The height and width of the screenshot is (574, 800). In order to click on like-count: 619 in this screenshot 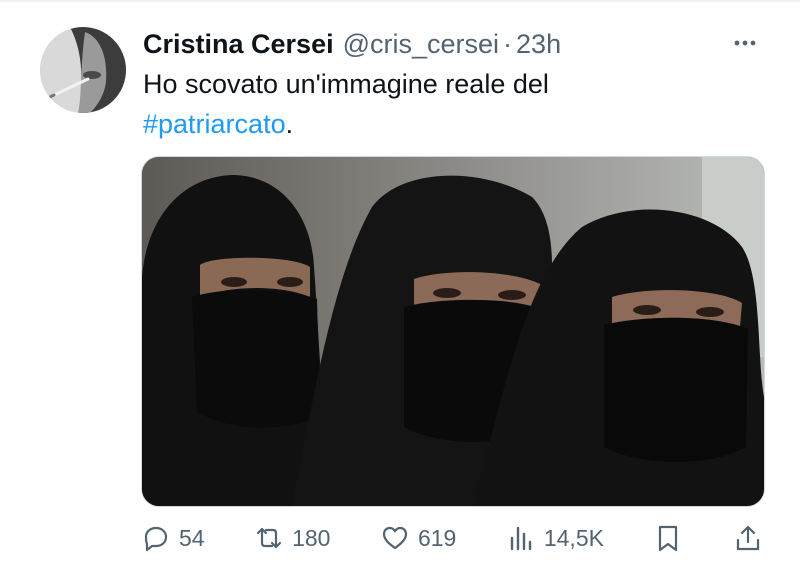, I will do `click(437, 537)`.